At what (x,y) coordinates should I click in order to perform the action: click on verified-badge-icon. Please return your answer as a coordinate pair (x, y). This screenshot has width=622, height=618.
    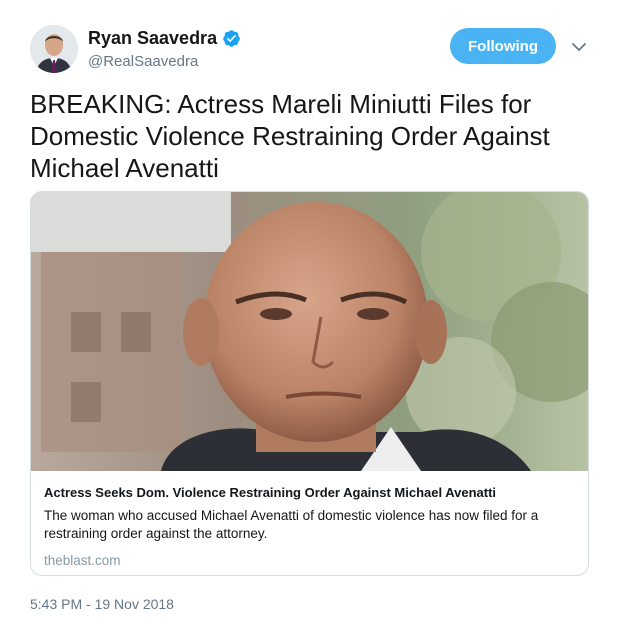
    Looking at the image, I should click on (231, 38).